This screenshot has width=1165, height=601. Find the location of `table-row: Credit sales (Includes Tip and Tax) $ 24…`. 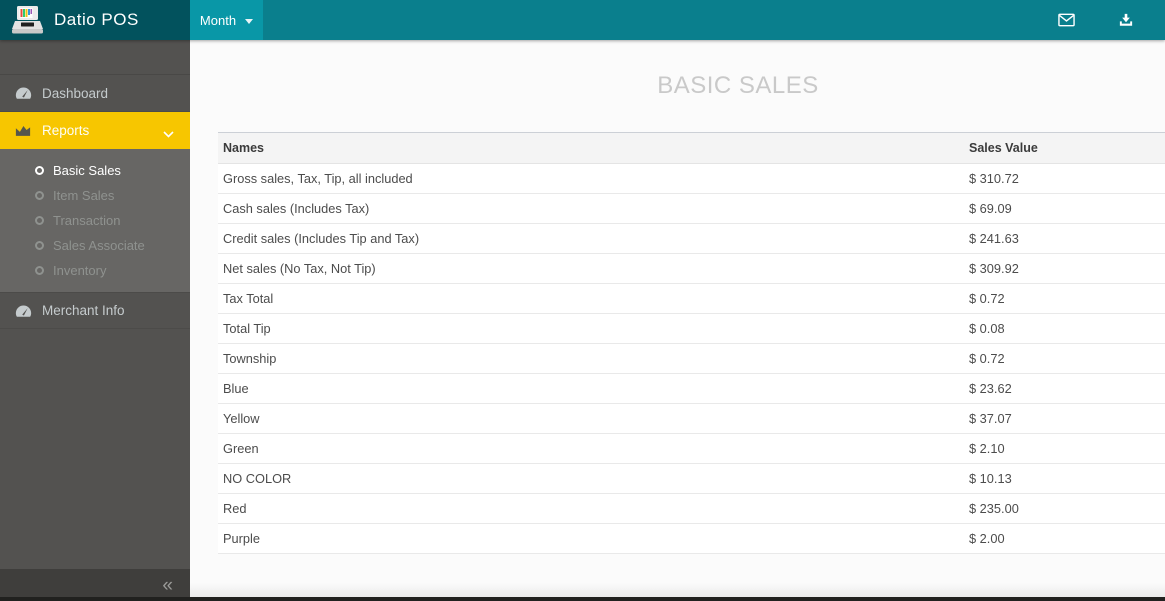

table-row: Credit sales (Includes Tip and Tax) $ 24… is located at coordinates (691, 238).